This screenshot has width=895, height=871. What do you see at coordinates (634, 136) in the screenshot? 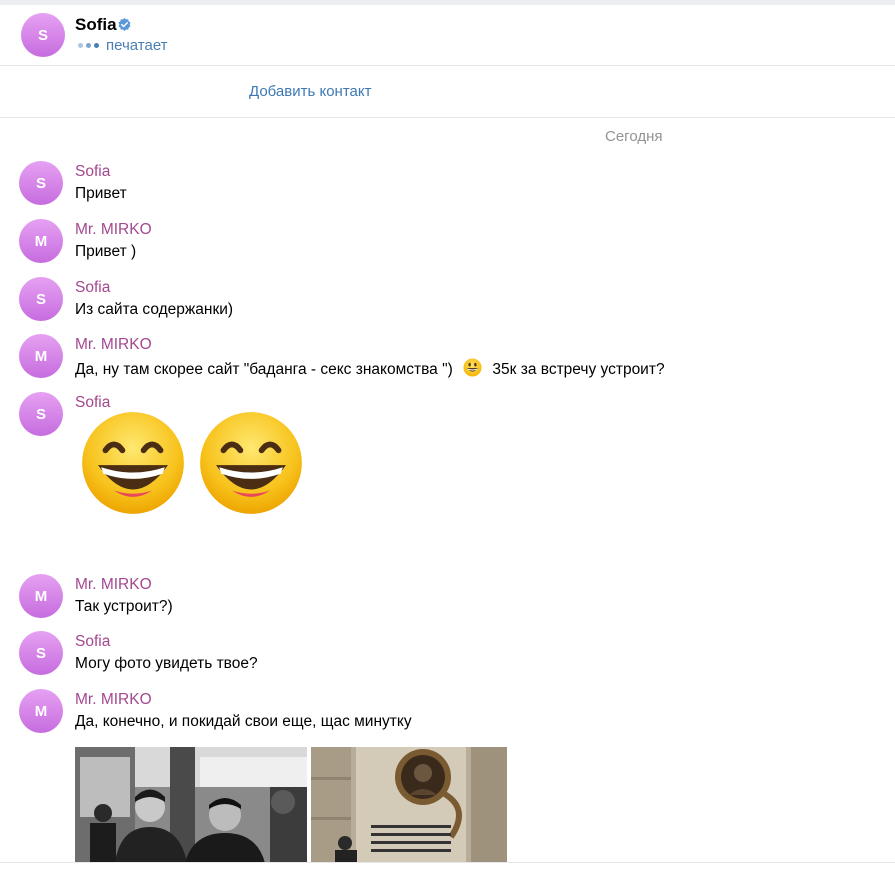
I see `date-separator: Сегодня` at bounding box center [634, 136].